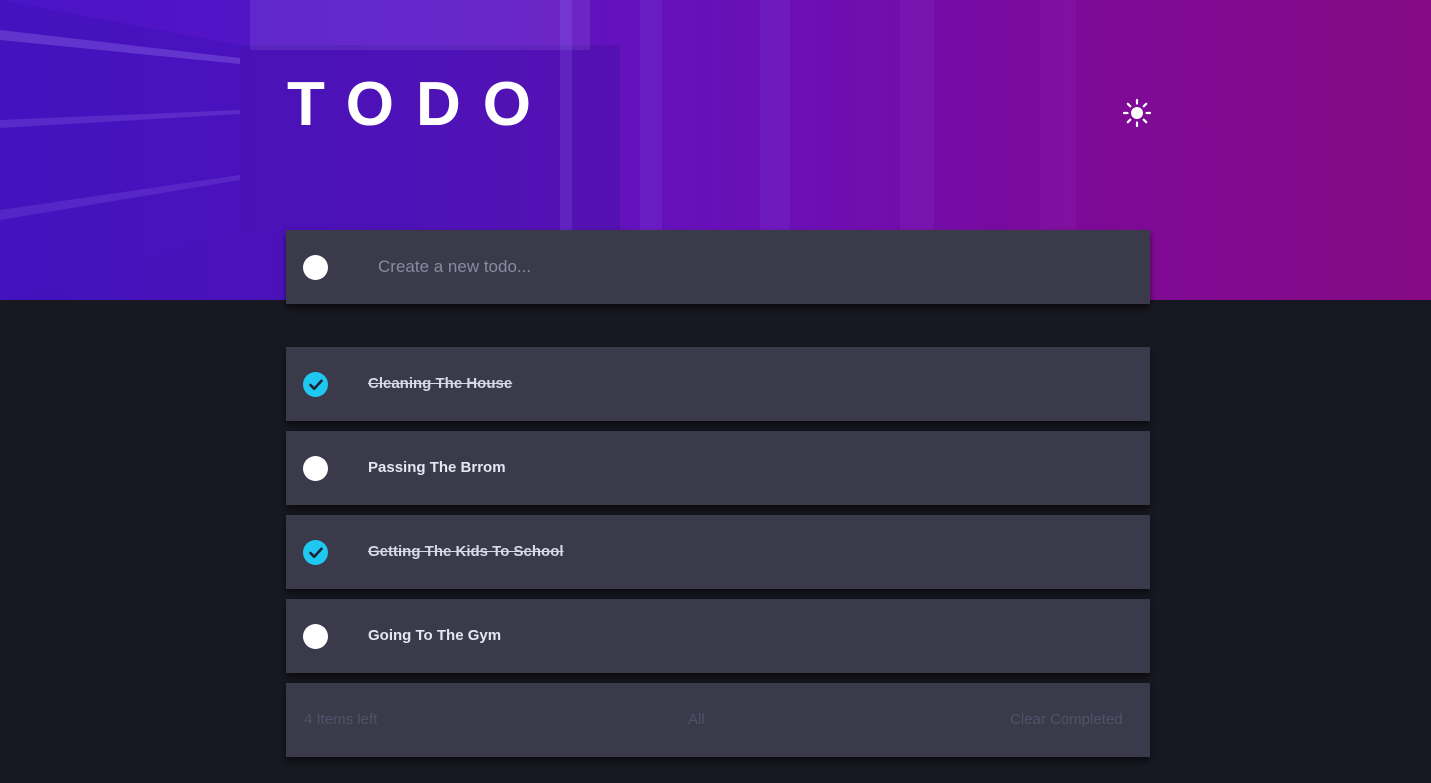  Describe the element at coordinates (434, 636) in the screenshot. I see `todo-label: Going To The Gym` at that location.